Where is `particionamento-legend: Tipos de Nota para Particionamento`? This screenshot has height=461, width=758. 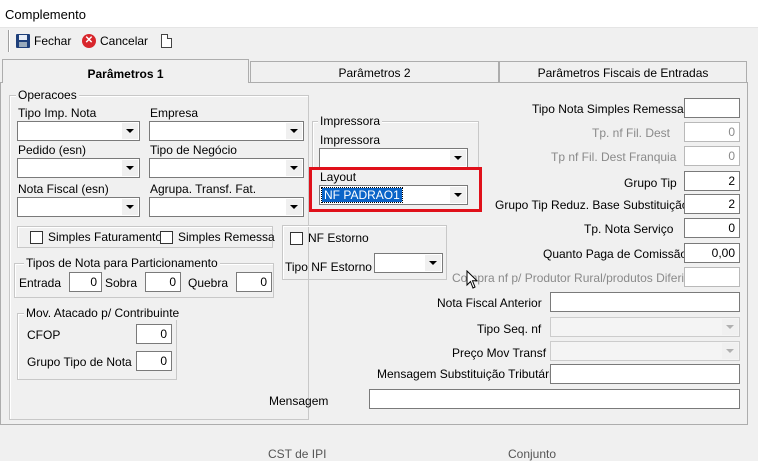 particionamento-legend: Tipos de Nota para Particionamento is located at coordinates (122, 263).